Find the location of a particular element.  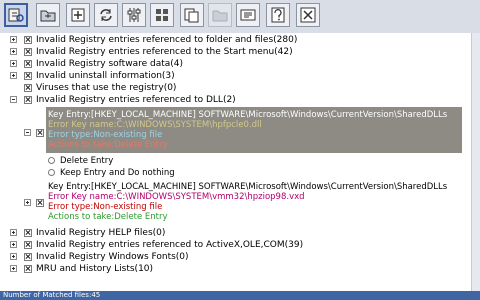

tree-item-label: MRU and History Lists(10) is located at coordinates (95, 269).